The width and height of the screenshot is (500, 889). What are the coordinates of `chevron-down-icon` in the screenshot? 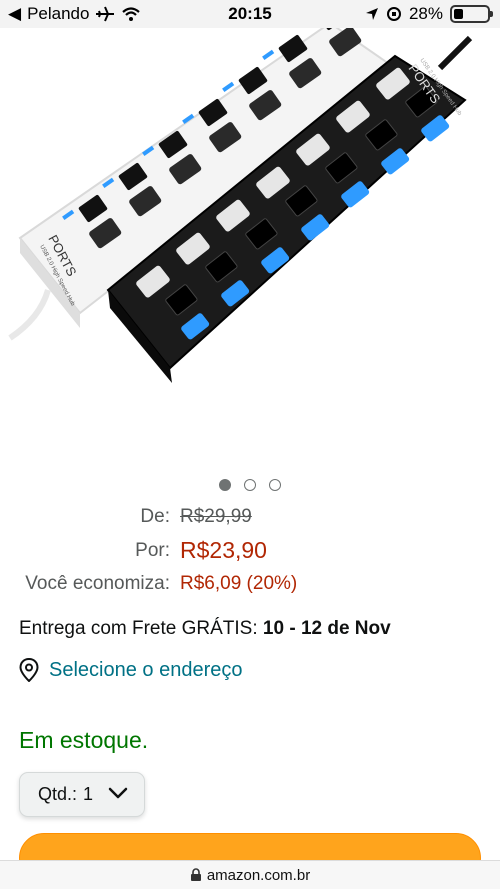 It's located at (118, 793).